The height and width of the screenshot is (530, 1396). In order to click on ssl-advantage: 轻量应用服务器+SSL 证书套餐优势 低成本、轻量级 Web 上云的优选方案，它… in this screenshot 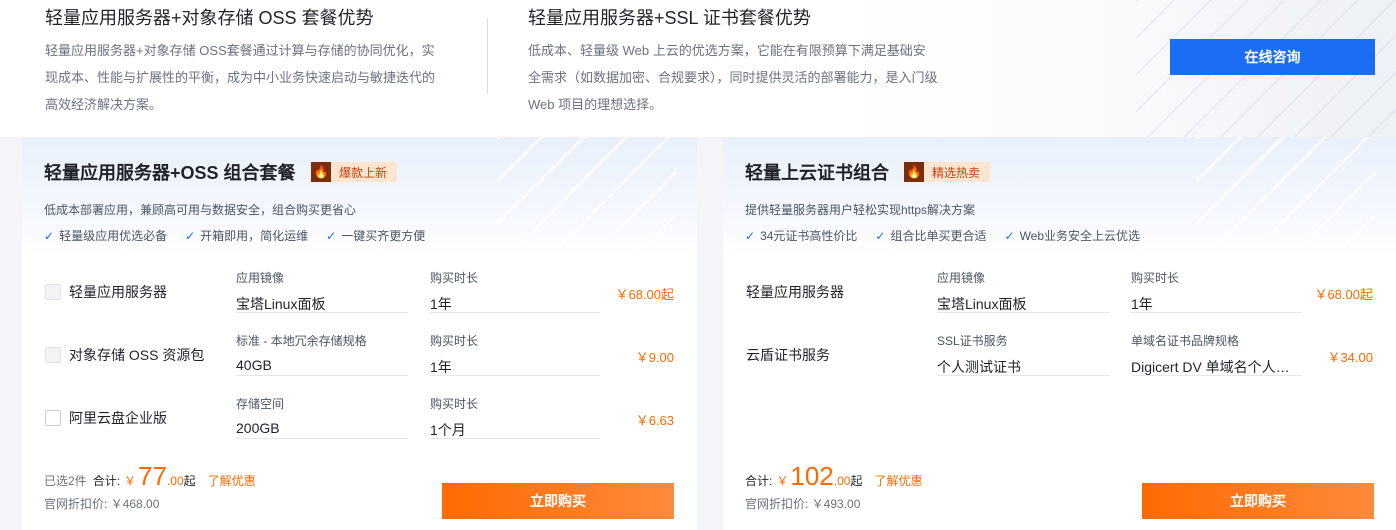, I will do `click(733, 59)`.